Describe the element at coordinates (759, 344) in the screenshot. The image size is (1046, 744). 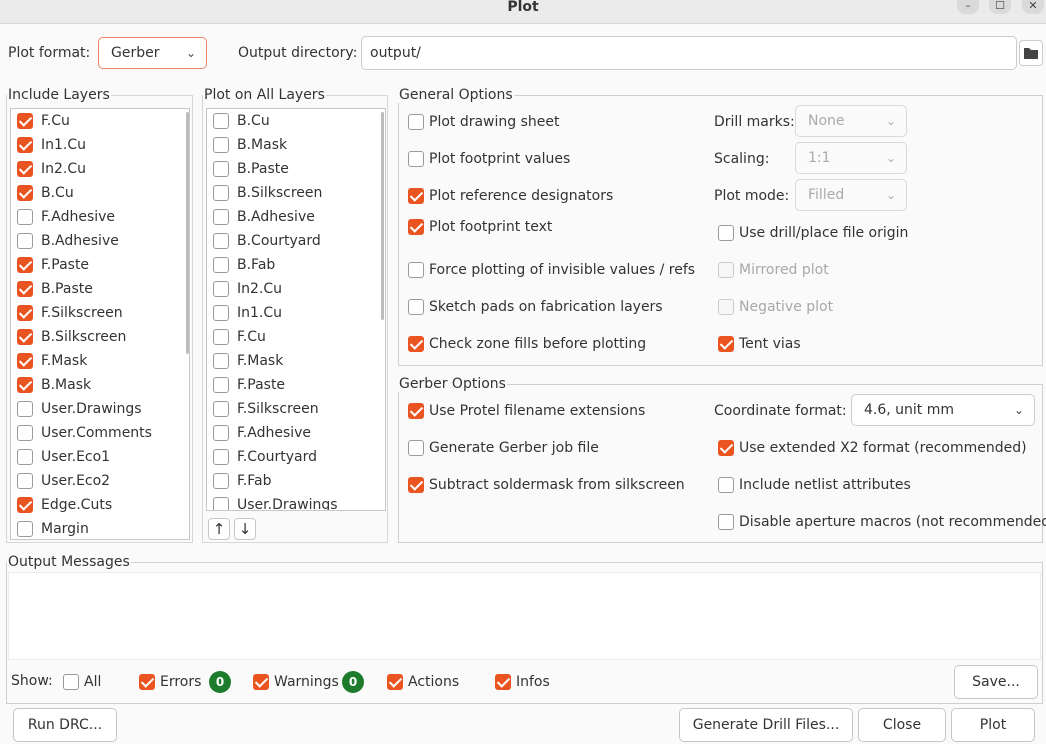
I see `tent-vias-option: Tent vias` at that location.